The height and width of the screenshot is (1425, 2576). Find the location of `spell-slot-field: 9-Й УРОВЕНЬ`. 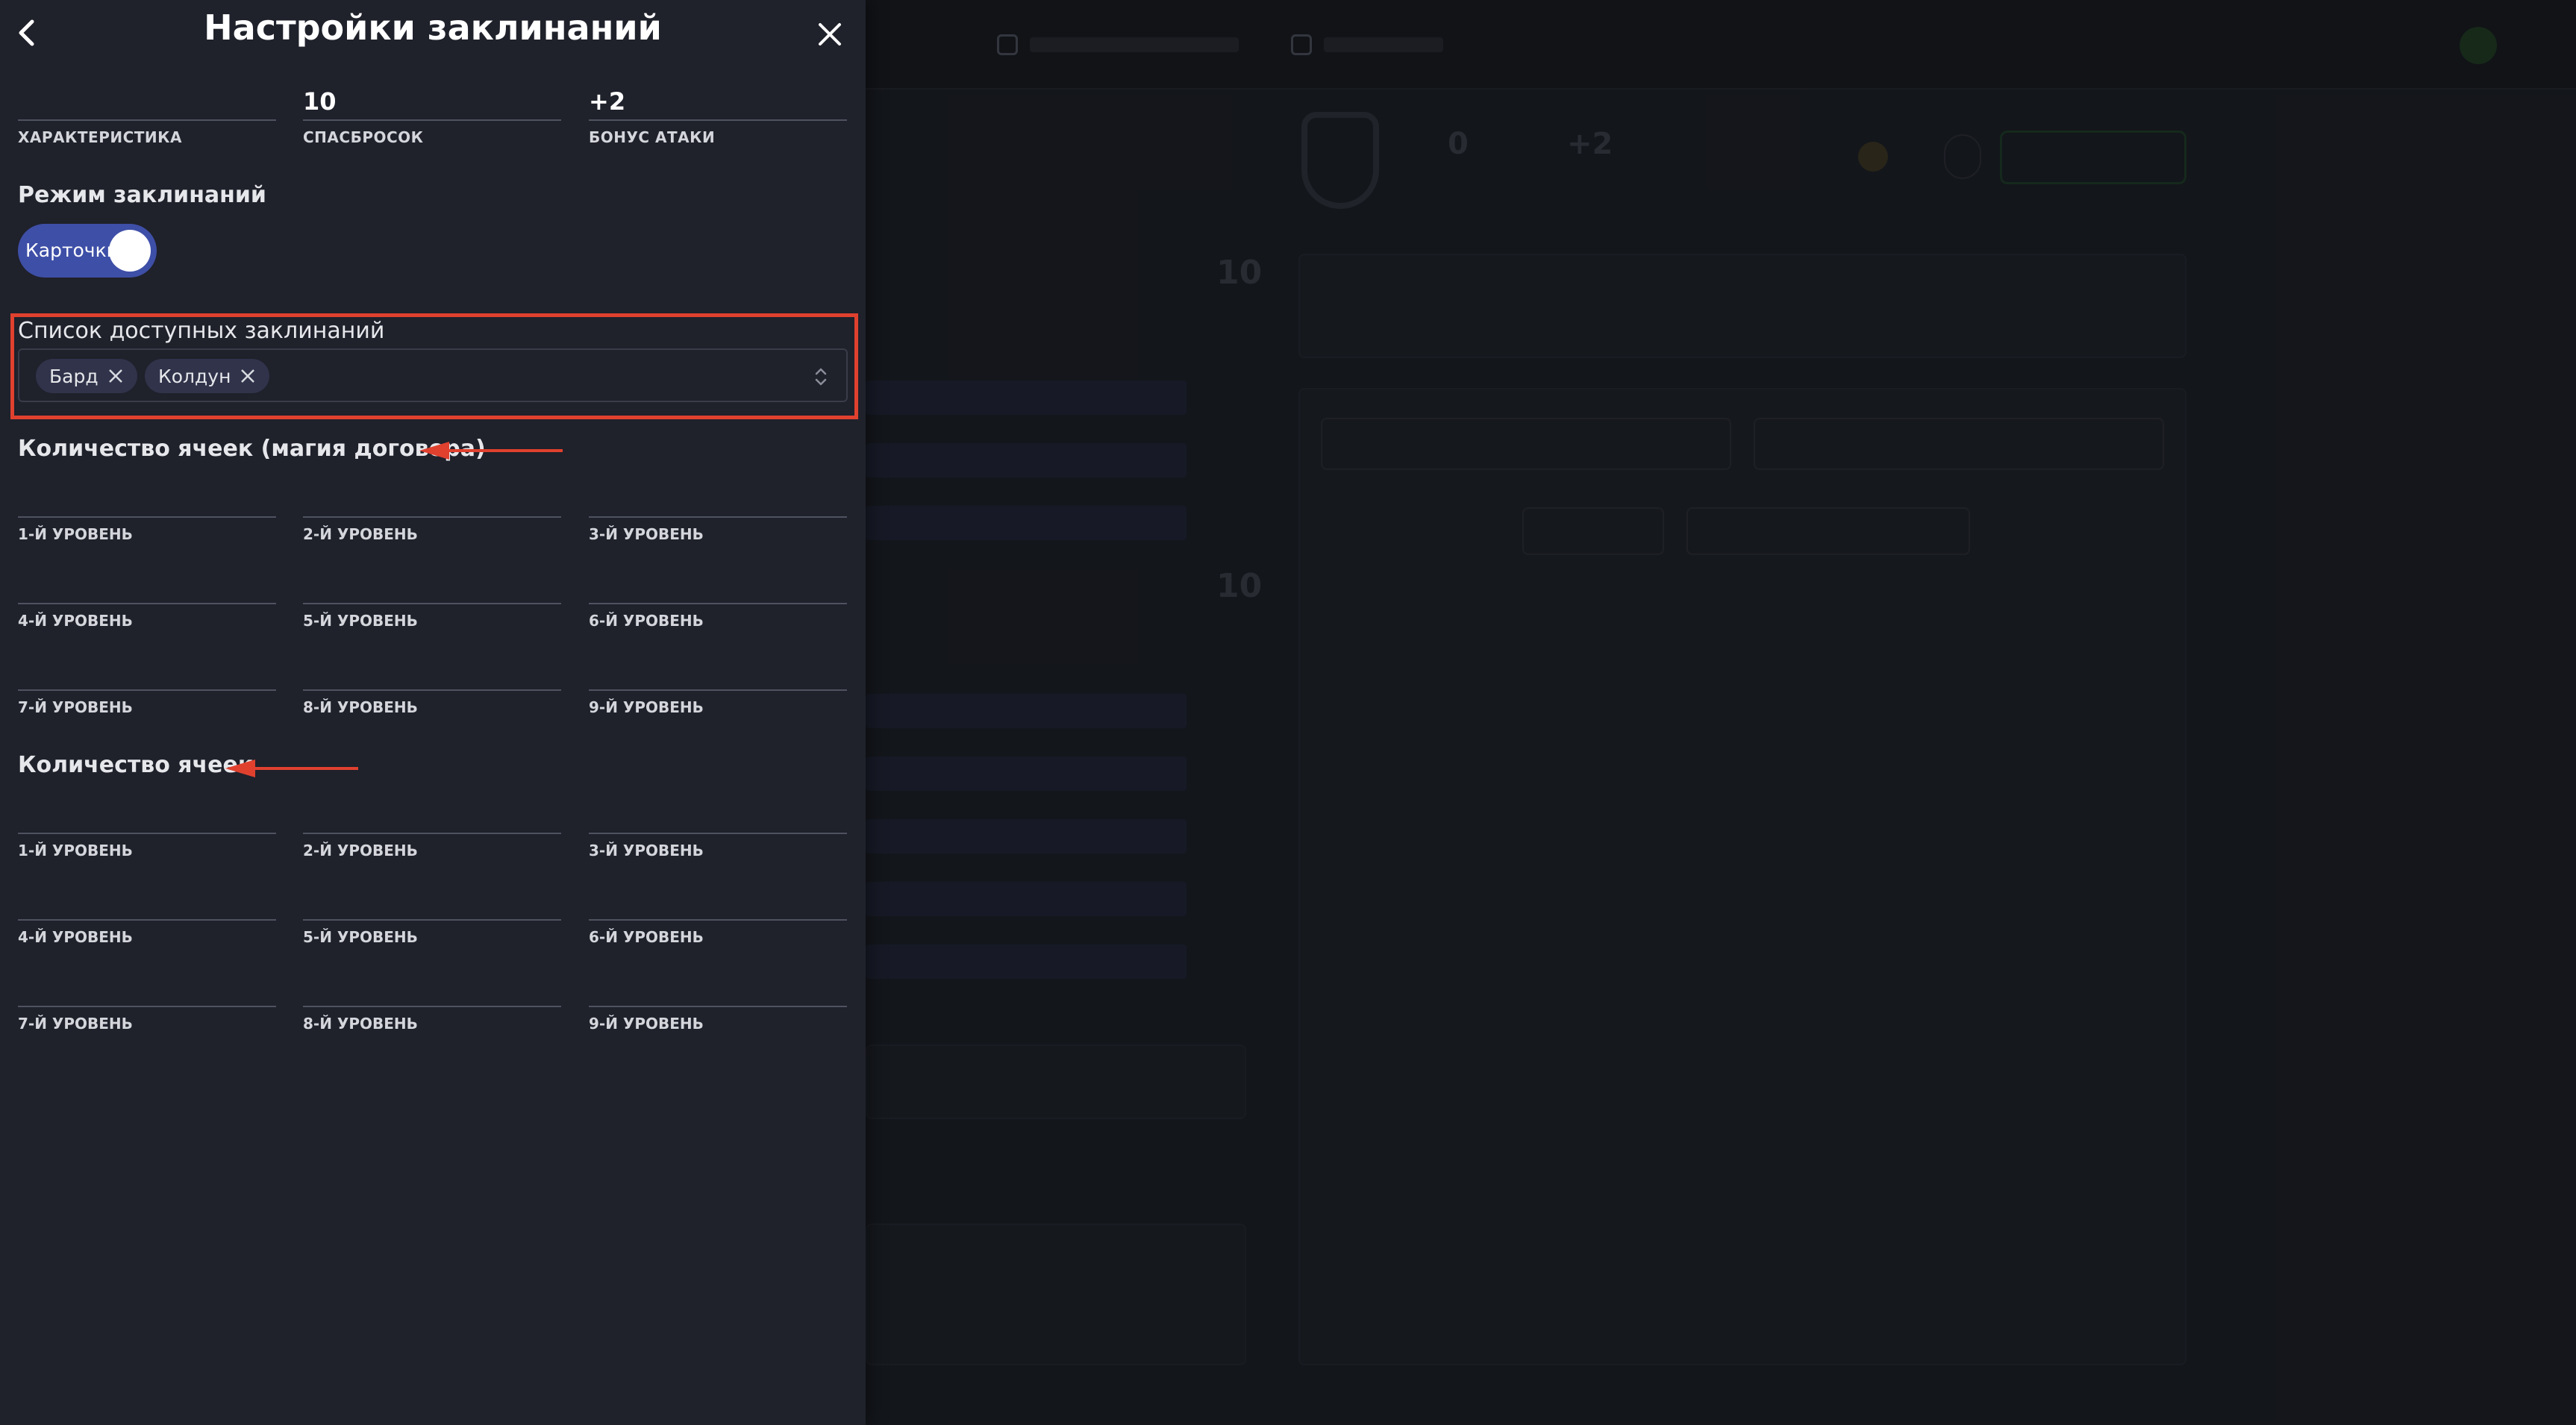

spell-slot-field: 9-Й УРОВЕНЬ is located at coordinates (718, 1019).